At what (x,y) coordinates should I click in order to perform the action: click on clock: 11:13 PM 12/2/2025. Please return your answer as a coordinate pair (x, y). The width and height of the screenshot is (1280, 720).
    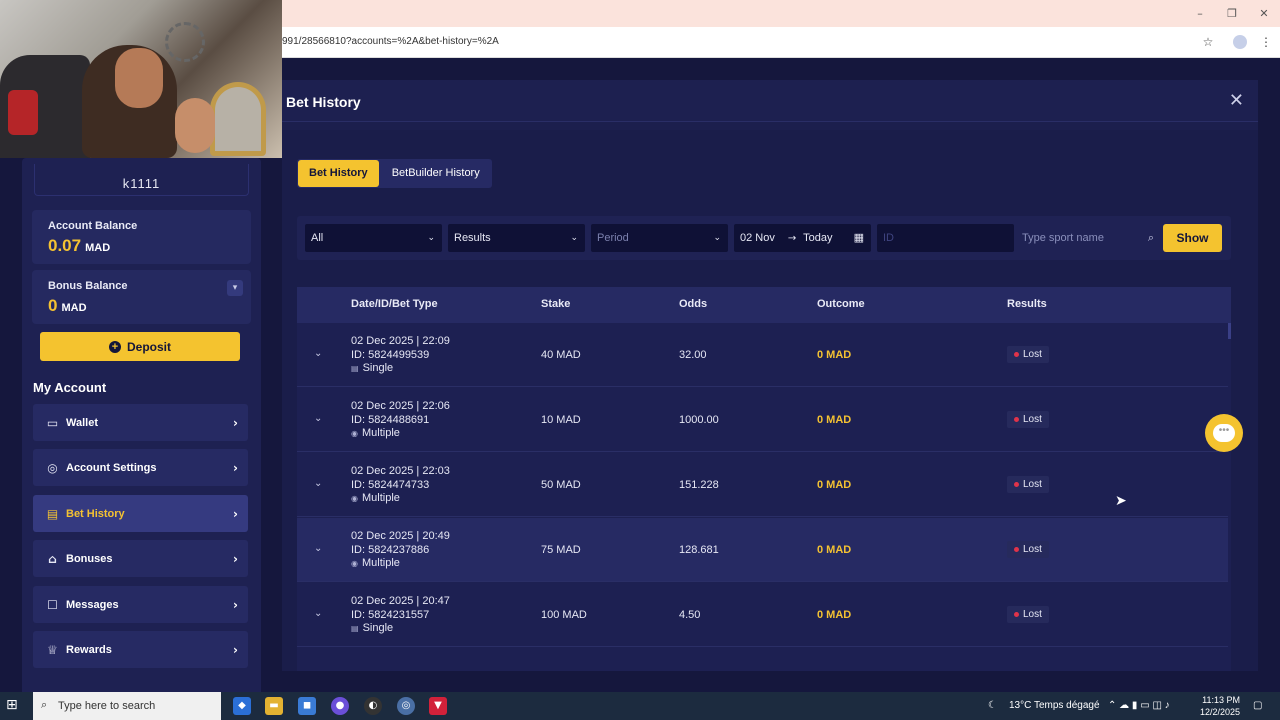
    Looking at the image, I should click on (1220, 706).